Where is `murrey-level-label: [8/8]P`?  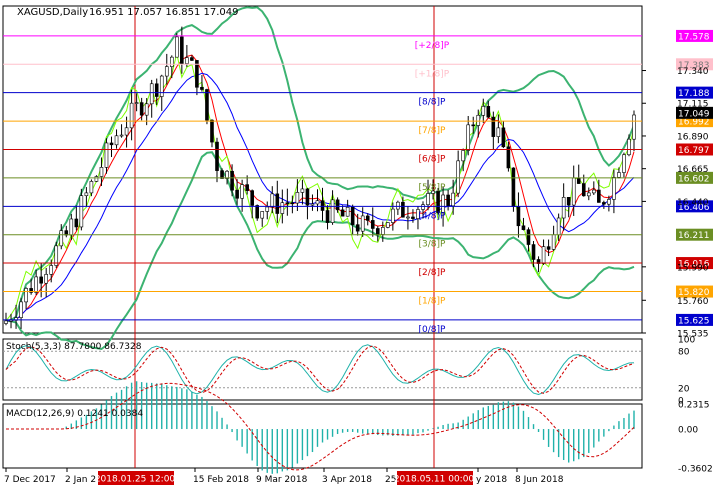 murrey-level-label: [8/8]P is located at coordinates (433, 103).